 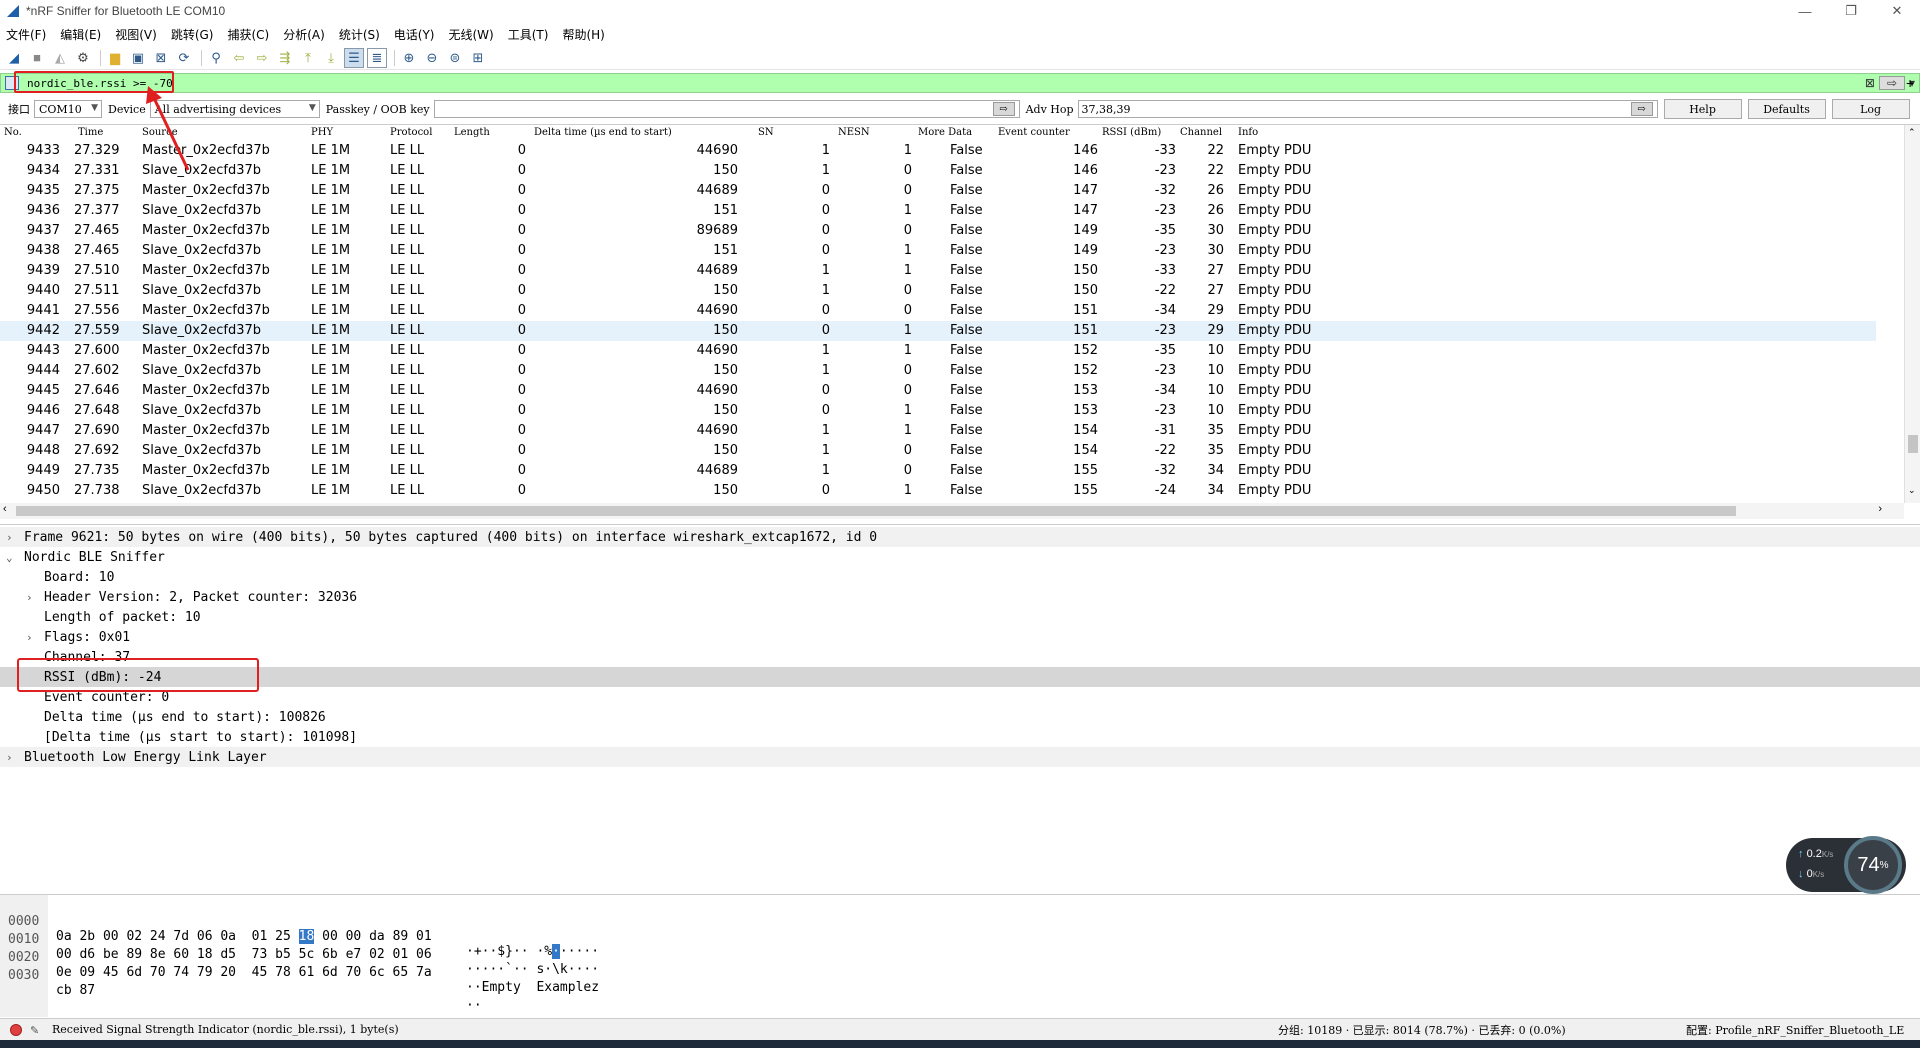 What do you see at coordinates (960, 677) in the screenshot?
I see `detail-rssi: RSSI (dBm): -24` at bounding box center [960, 677].